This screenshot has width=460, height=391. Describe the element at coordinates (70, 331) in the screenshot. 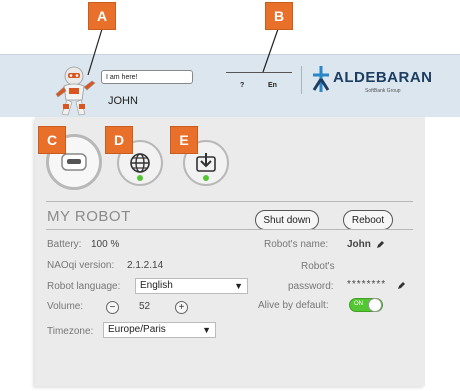

I see `timezone-label: Timezone:` at that location.